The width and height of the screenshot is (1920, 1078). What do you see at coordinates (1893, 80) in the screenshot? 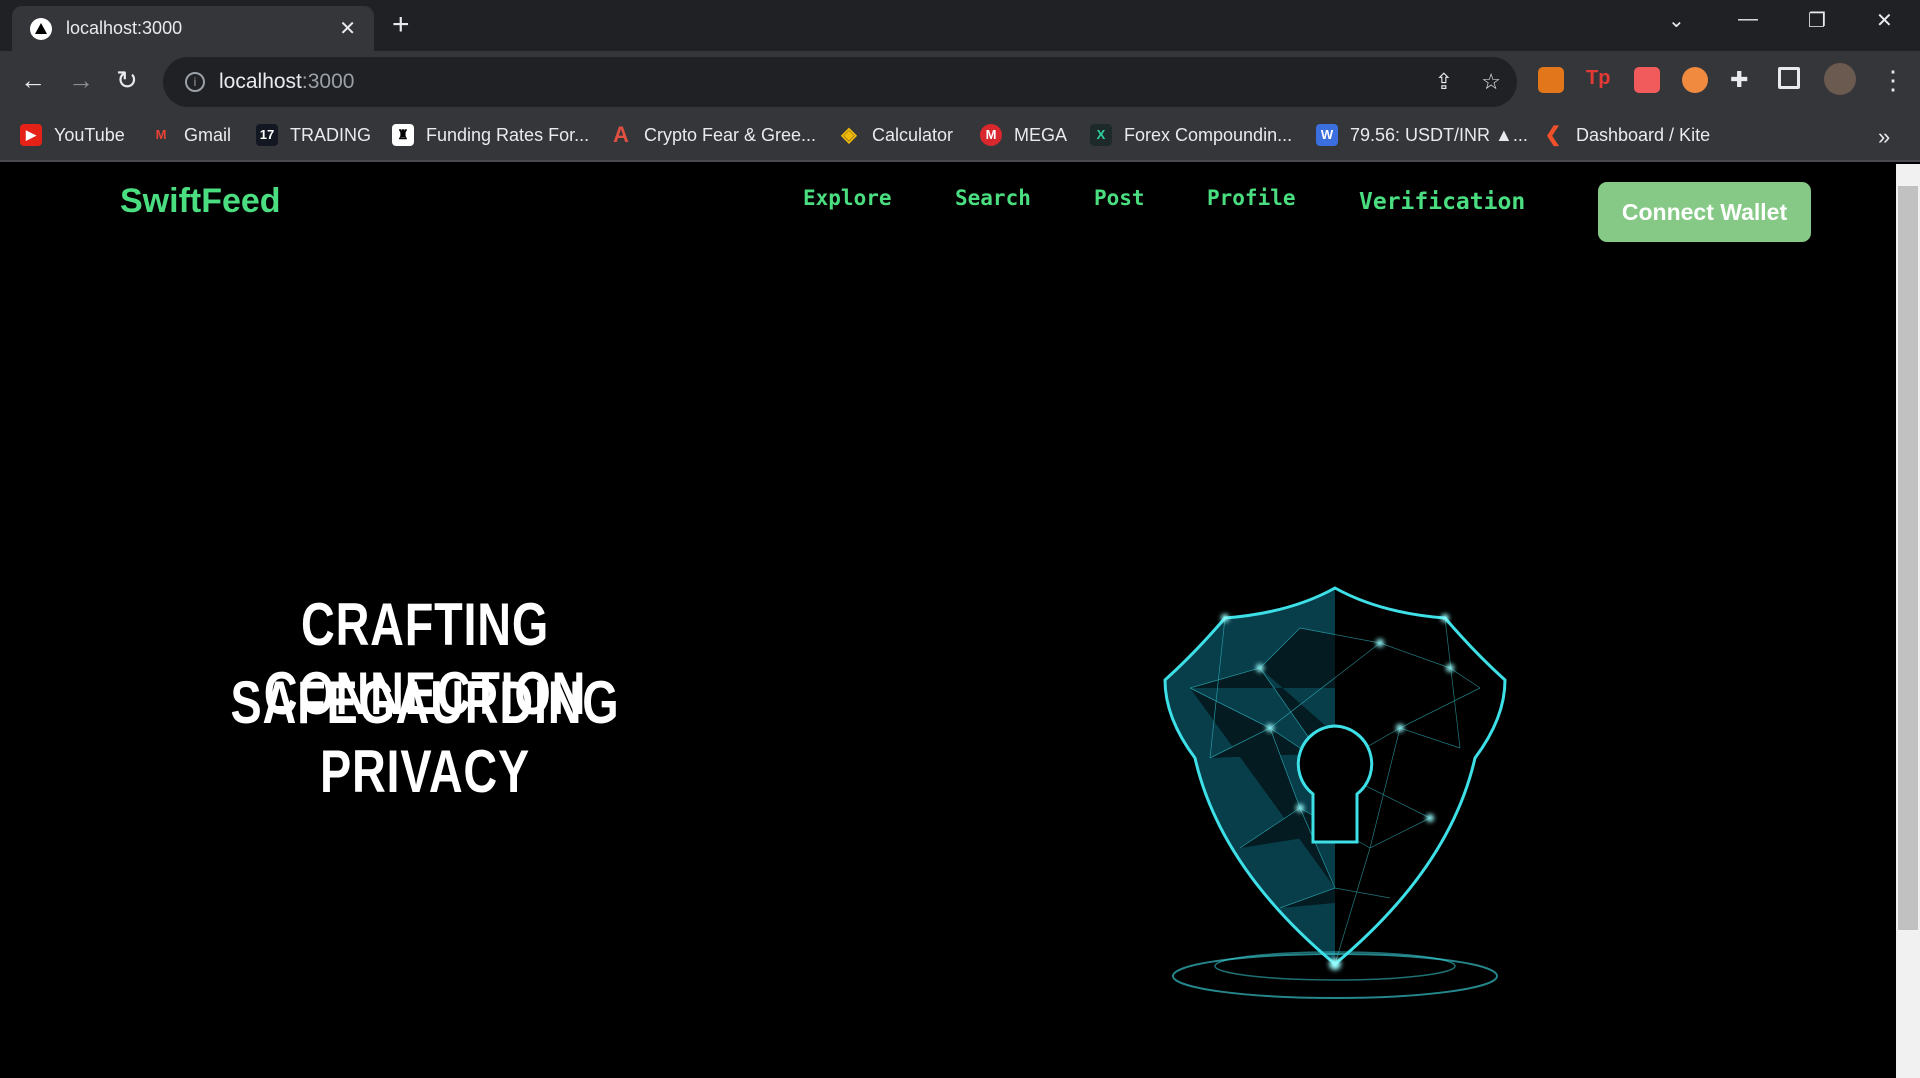
I see `menu-kebab-icon: ⋮` at bounding box center [1893, 80].